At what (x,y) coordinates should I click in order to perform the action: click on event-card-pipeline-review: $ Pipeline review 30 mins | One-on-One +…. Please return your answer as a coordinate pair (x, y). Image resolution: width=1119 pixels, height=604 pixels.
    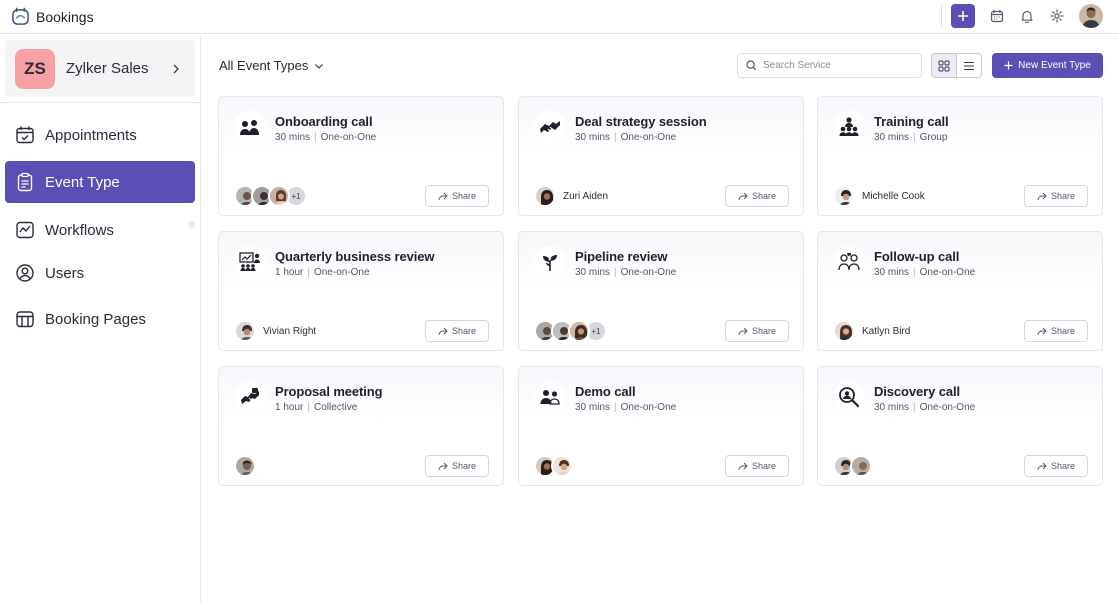
    Looking at the image, I should click on (661, 291).